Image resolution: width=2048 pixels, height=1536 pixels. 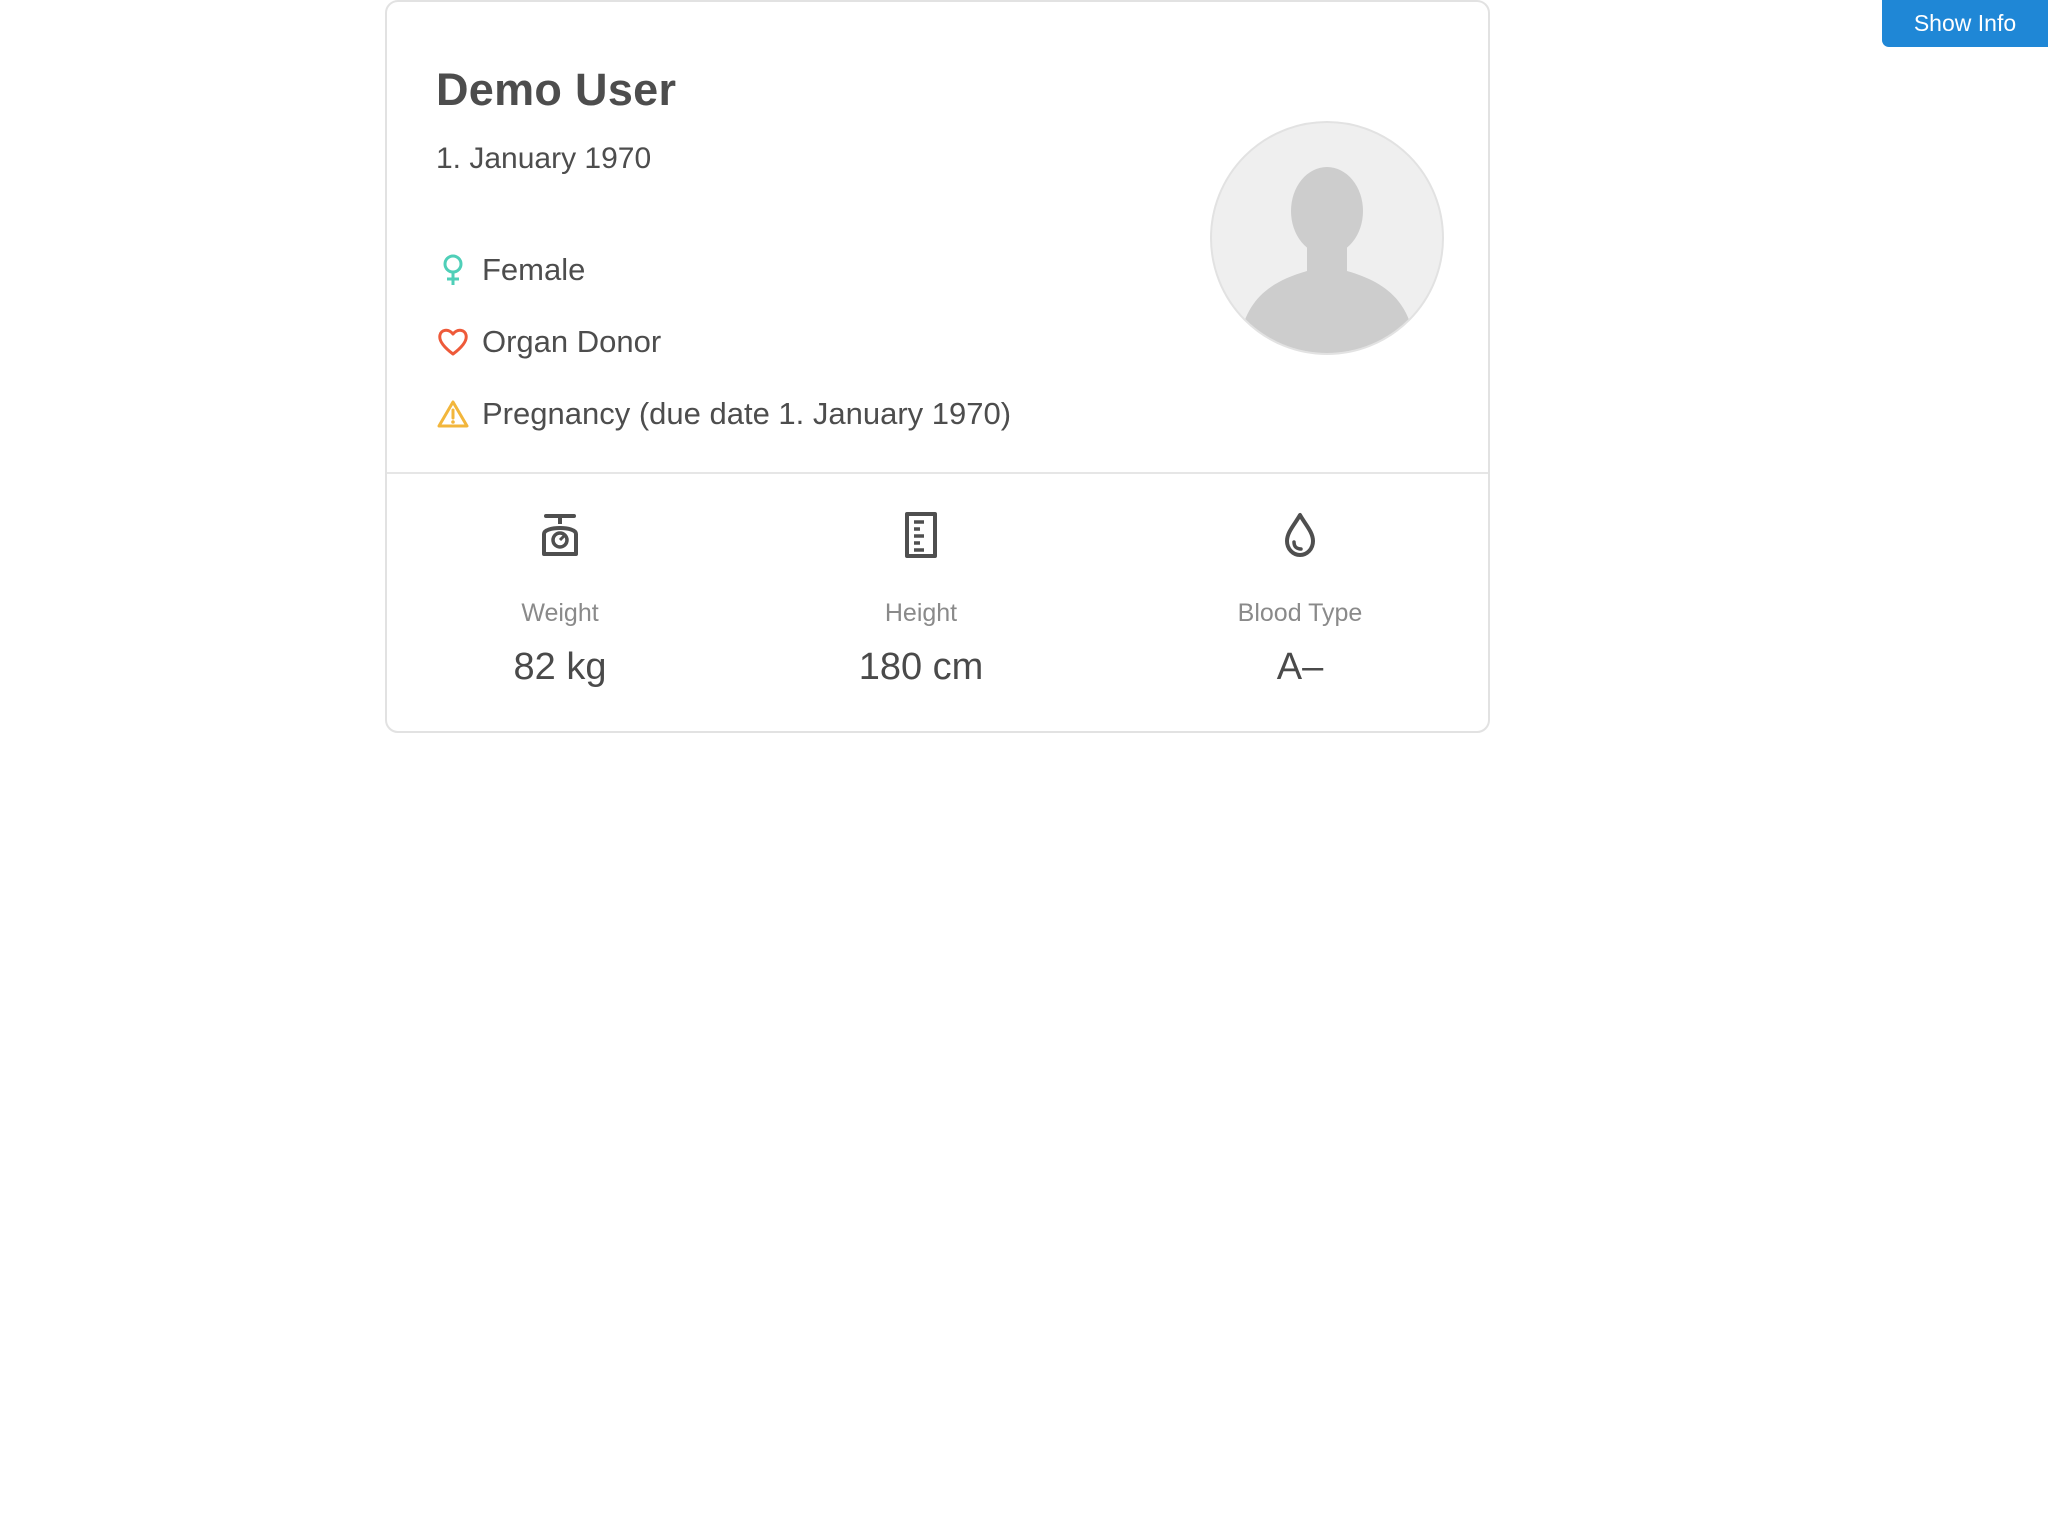 I want to click on avatar, so click(x=1327, y=238).